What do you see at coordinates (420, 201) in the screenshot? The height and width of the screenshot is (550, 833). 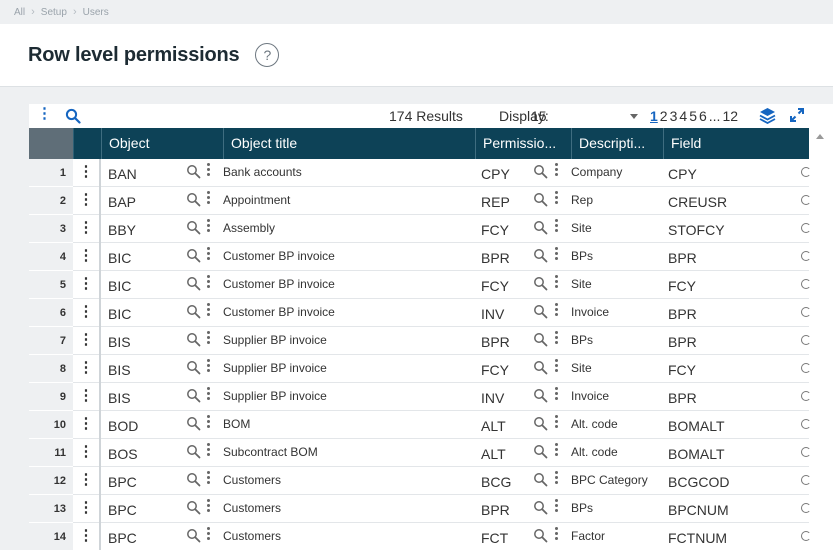 I see `table-row: 2 ⋮ BAP Appointment REP Rep CREUSR` at bounding box center [420, 201].